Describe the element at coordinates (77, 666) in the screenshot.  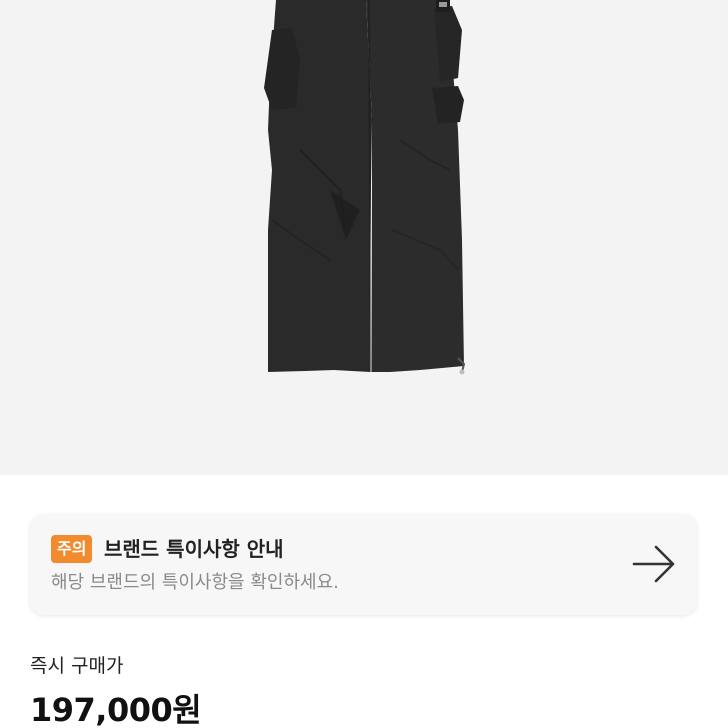
I see `price-label: 즉시 구매가` at that location.